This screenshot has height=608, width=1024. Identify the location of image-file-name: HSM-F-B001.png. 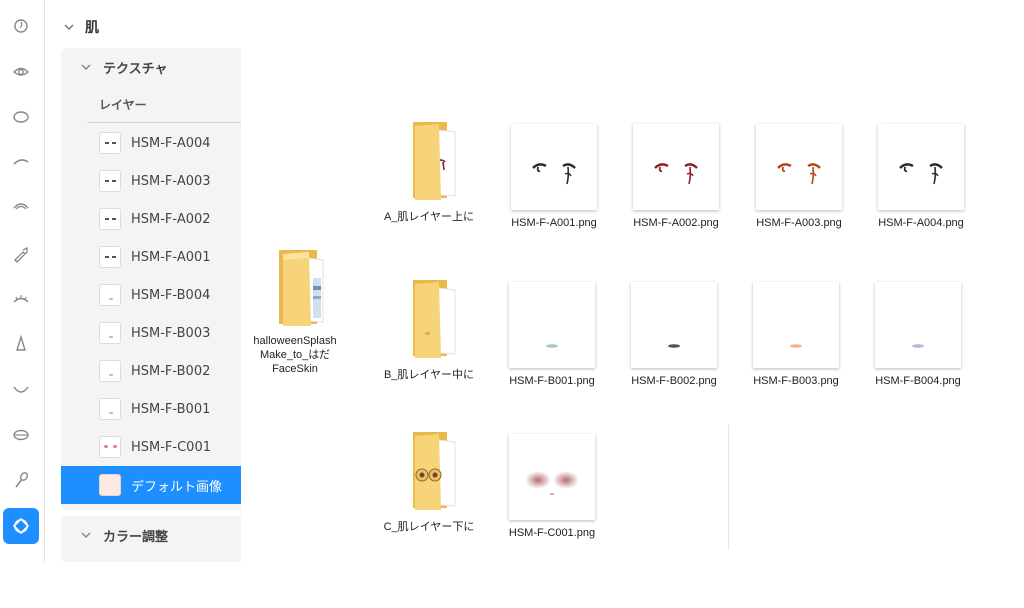
(552, 381).